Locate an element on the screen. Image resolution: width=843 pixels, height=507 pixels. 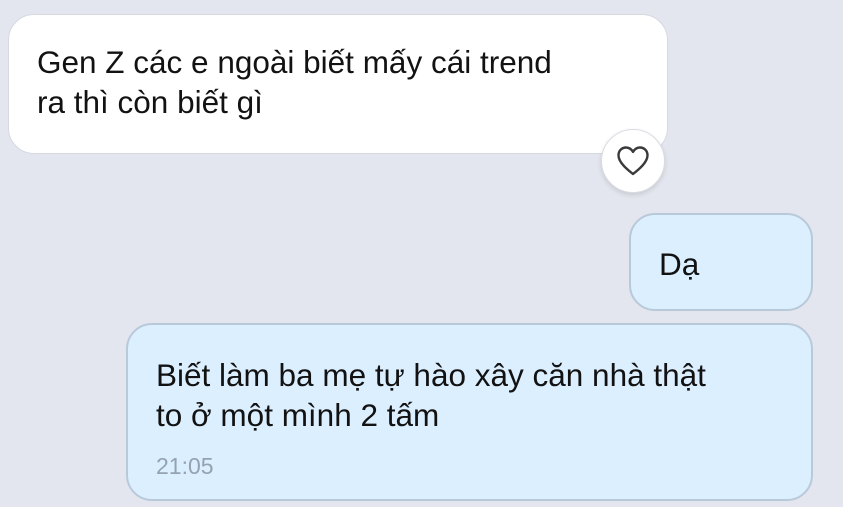
heart-outline-icon is located at coordinates (633, 161).